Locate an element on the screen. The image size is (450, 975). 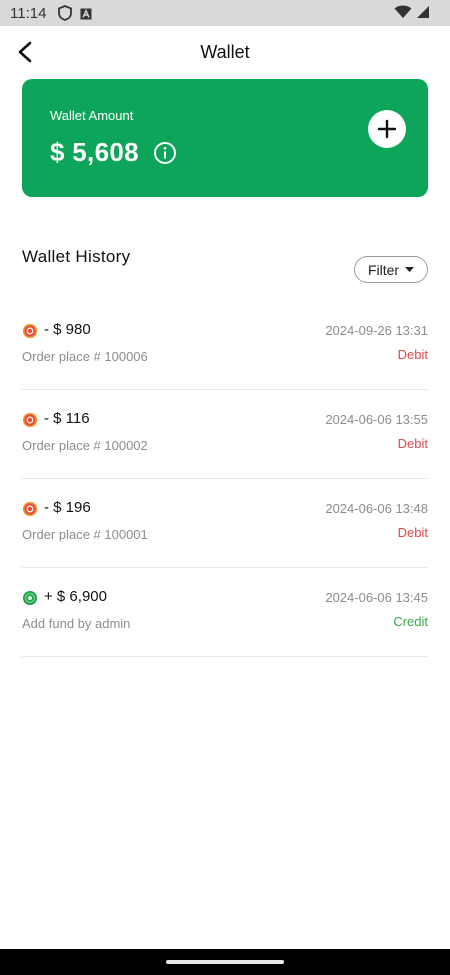
app-bar: Wallet is located at coordinates (225, 52).